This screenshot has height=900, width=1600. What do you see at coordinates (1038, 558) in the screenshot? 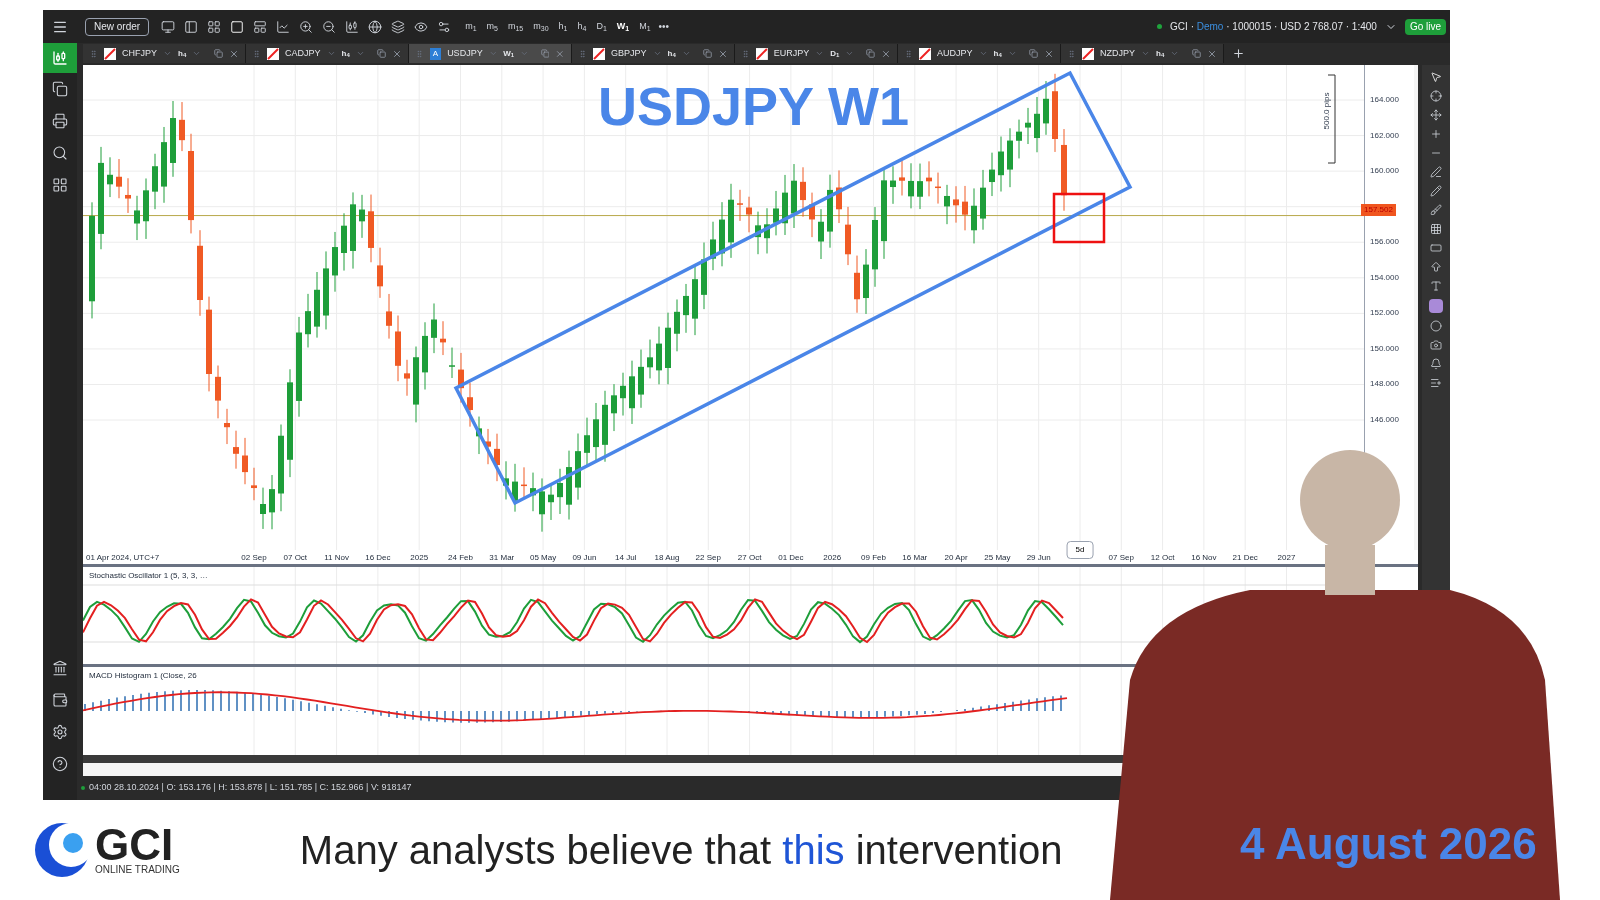
I see `date-label: 29 Jun` at bounding box center [1038, 558].